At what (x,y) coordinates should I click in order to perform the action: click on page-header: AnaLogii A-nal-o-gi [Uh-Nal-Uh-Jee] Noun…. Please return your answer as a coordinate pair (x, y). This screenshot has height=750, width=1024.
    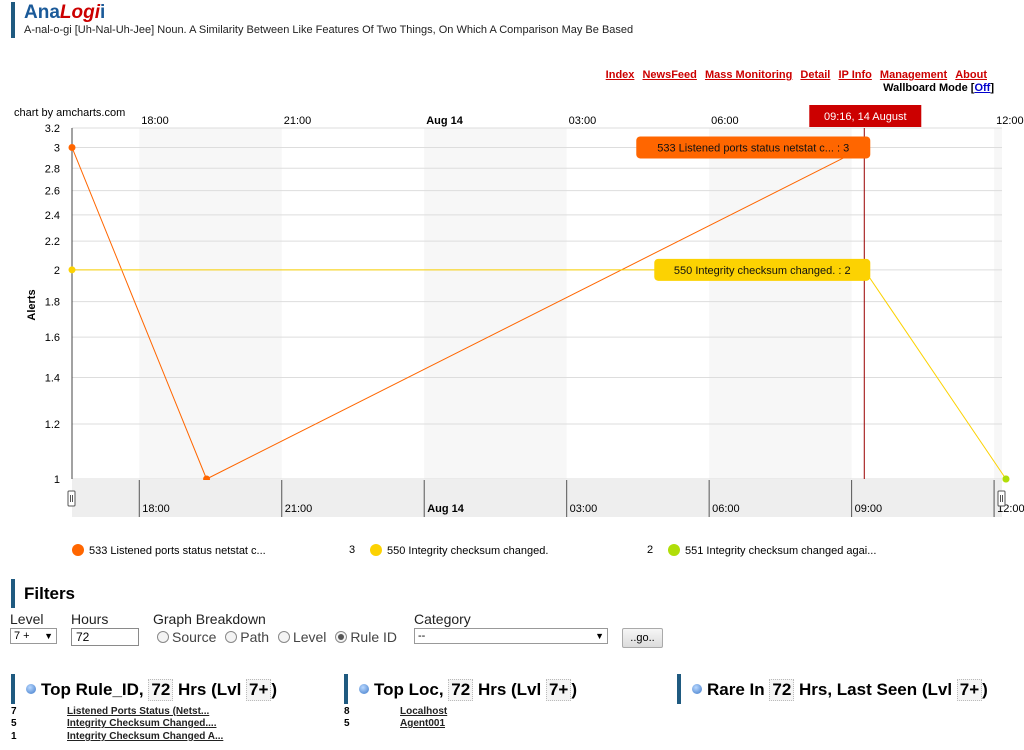
    Looking at the image, I should click on (512, 25).